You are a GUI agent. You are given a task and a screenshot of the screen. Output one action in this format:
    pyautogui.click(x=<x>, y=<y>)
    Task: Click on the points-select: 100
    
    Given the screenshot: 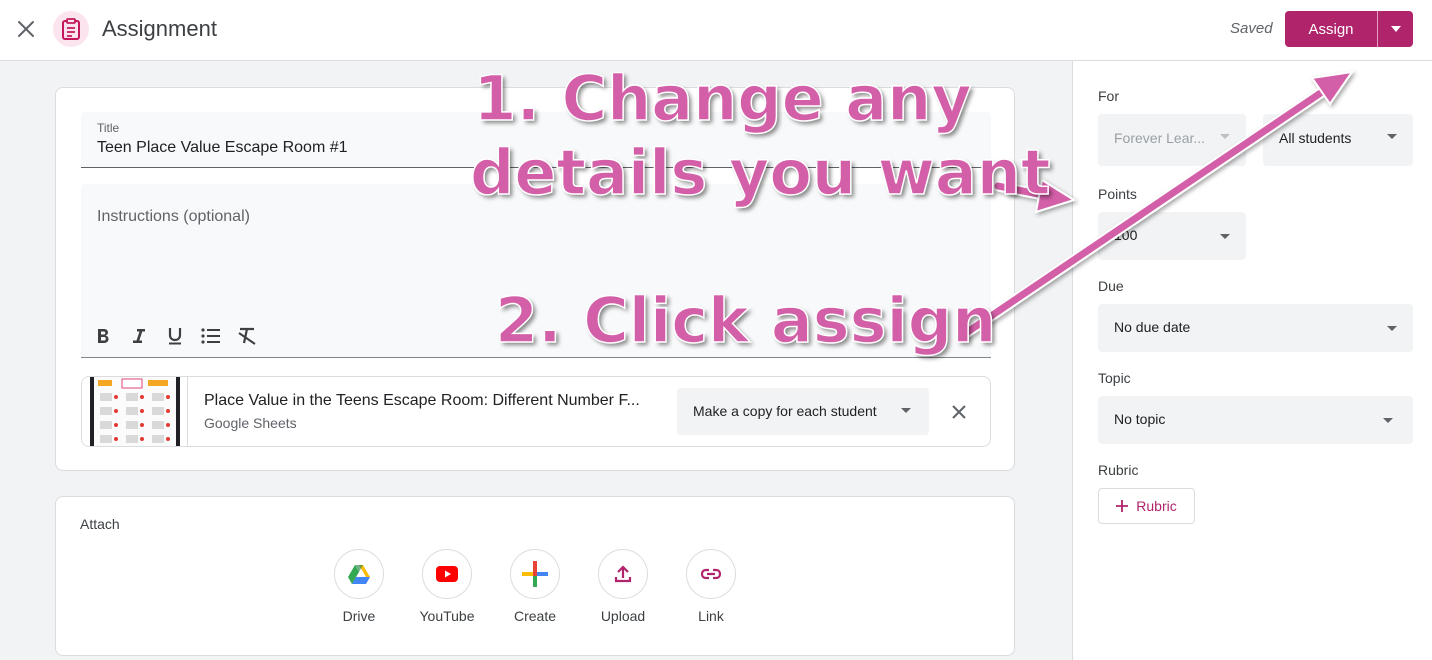 What is the action you would take?
    pyautogui.click(x=1172, y=236)
    